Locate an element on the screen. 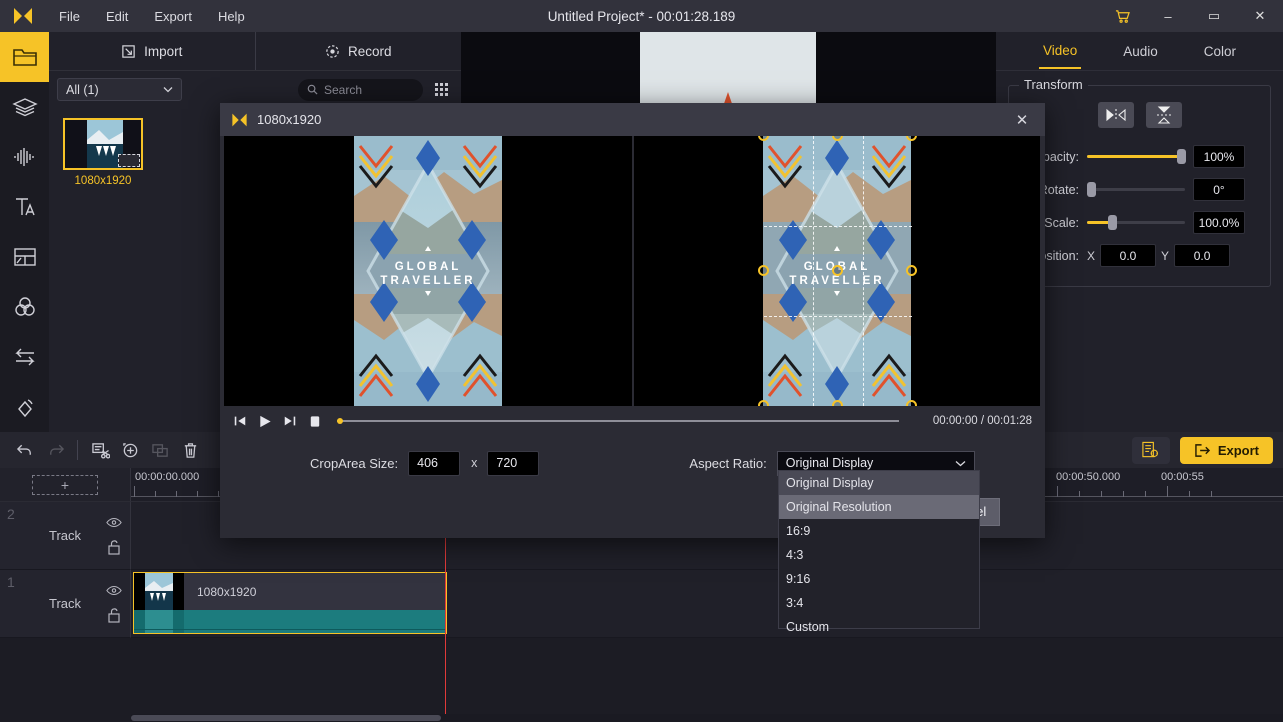 This screenshot has width=1283, height=722. redo-button is located at coordinates (55, 450).